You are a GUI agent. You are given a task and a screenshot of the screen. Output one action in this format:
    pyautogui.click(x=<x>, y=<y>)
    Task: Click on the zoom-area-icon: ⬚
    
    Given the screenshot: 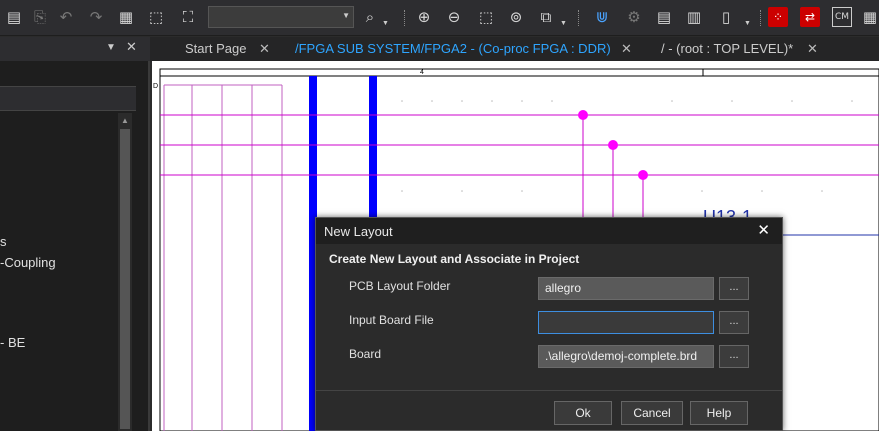 What is the action you would take?
    pyautogui.click(x=486, y=17)
    